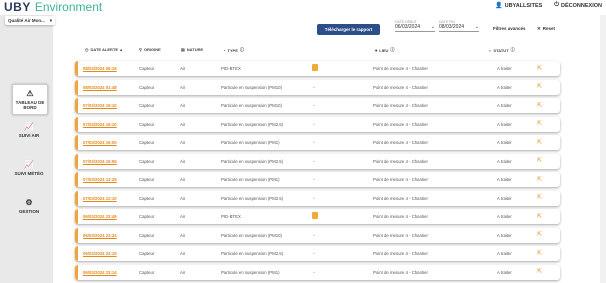  Describe the element at coordinates (509, 28) in the screenshot. I see `advanced-filters-button: Filtres avancés` at that location.